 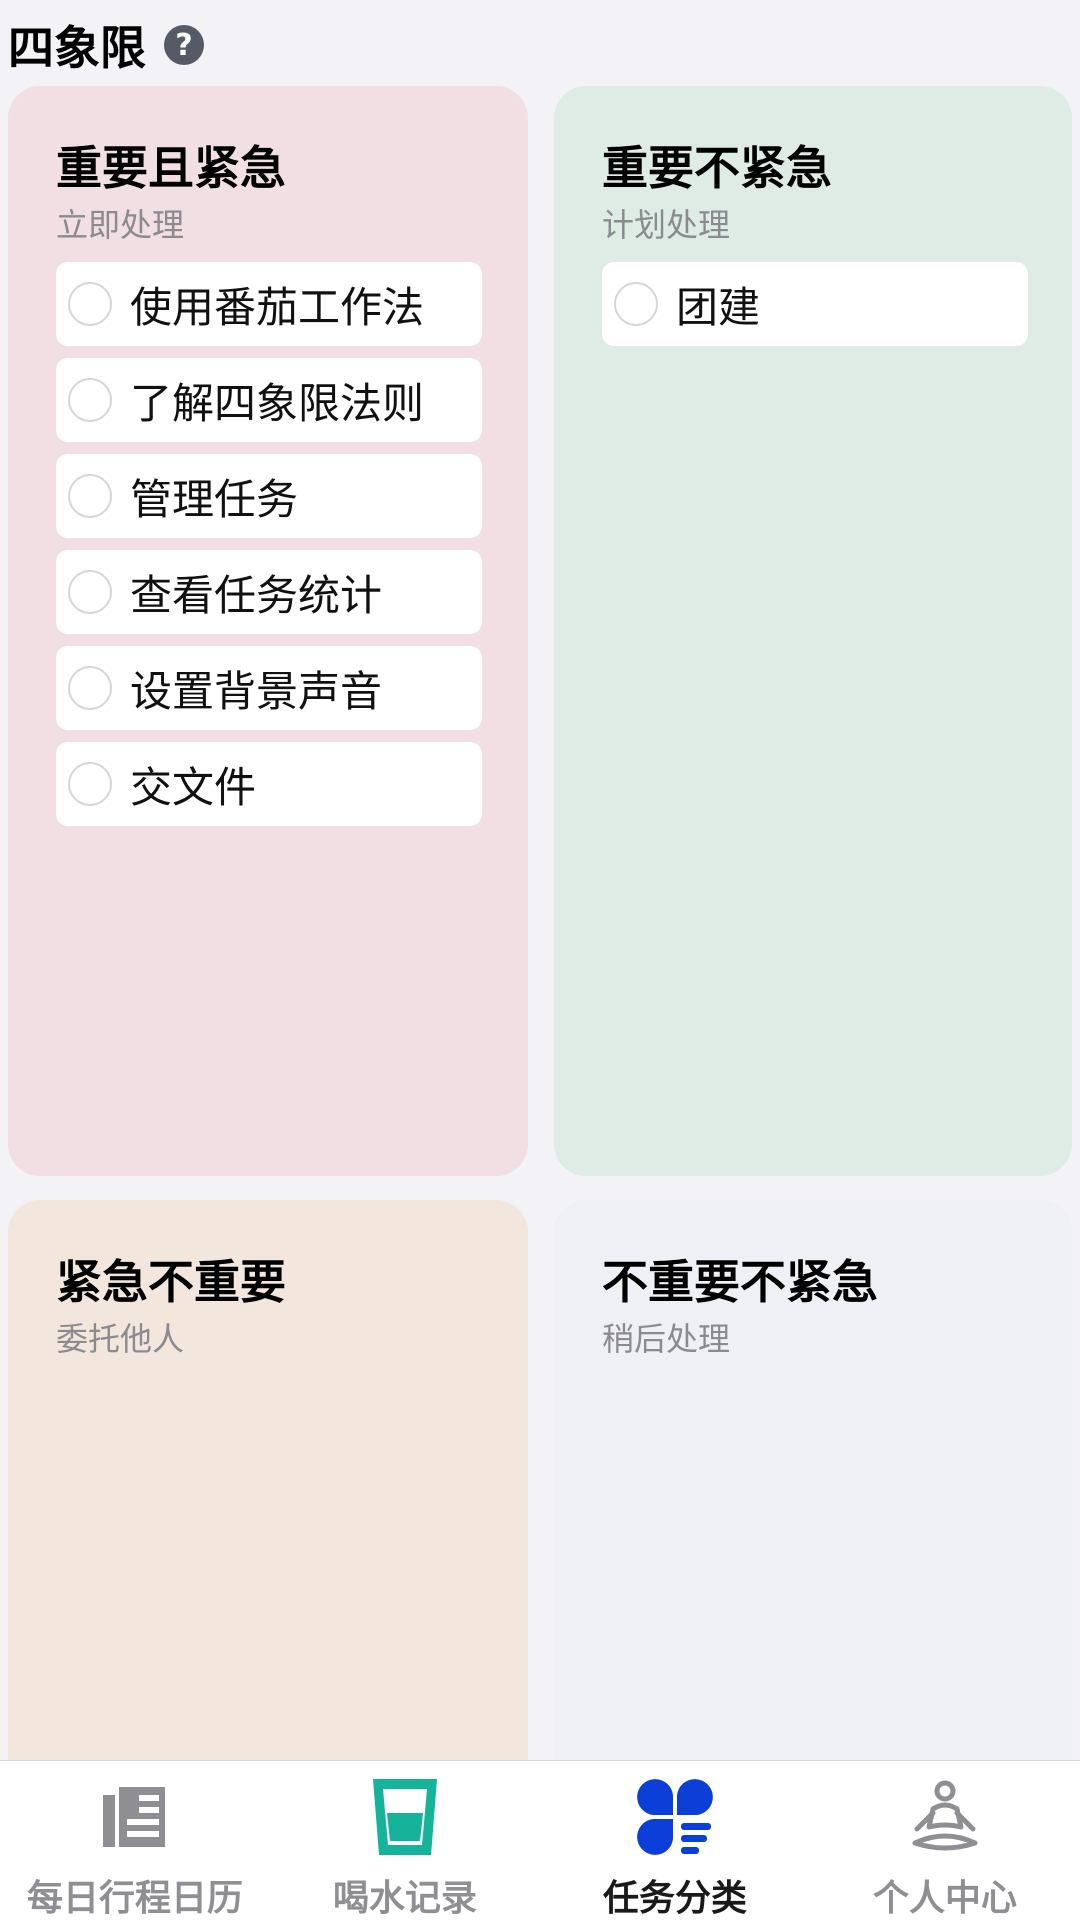 I want to click on task-item: 设置背景声音, so click(x=269, y=688).